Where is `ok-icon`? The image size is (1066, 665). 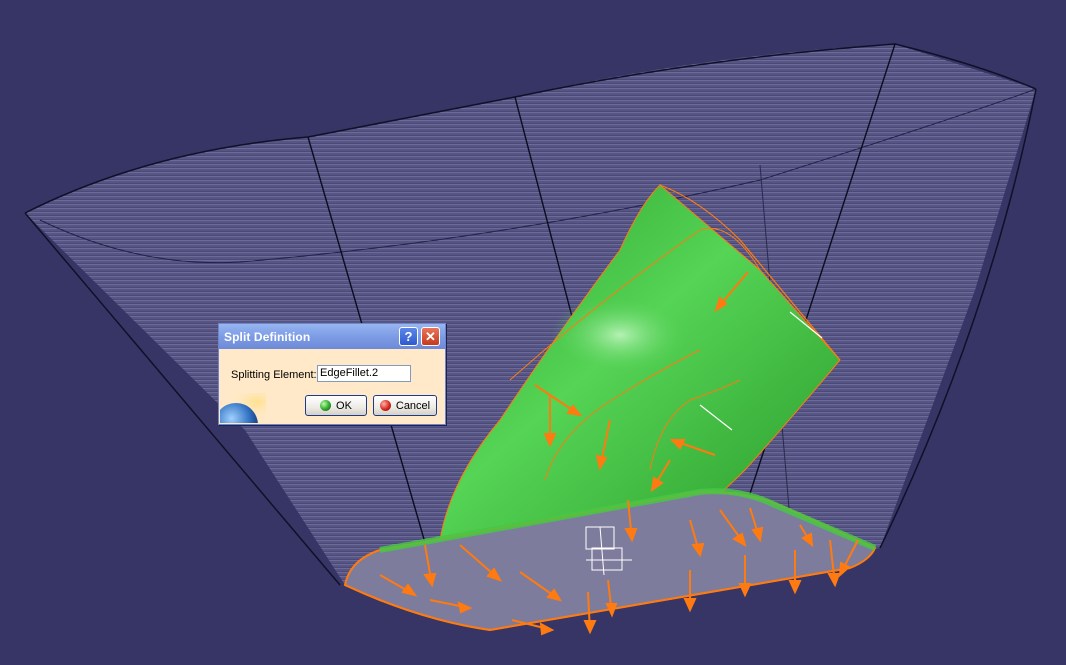
ok-icon is located at coordinates (326, 405).